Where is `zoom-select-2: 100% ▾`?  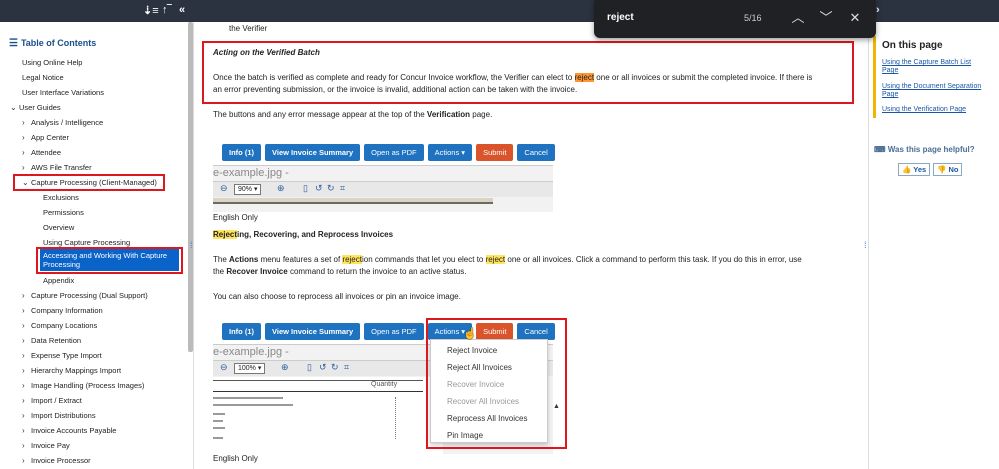
zoom-select-2: 100% ▾ is located at coordinates (250, 368).